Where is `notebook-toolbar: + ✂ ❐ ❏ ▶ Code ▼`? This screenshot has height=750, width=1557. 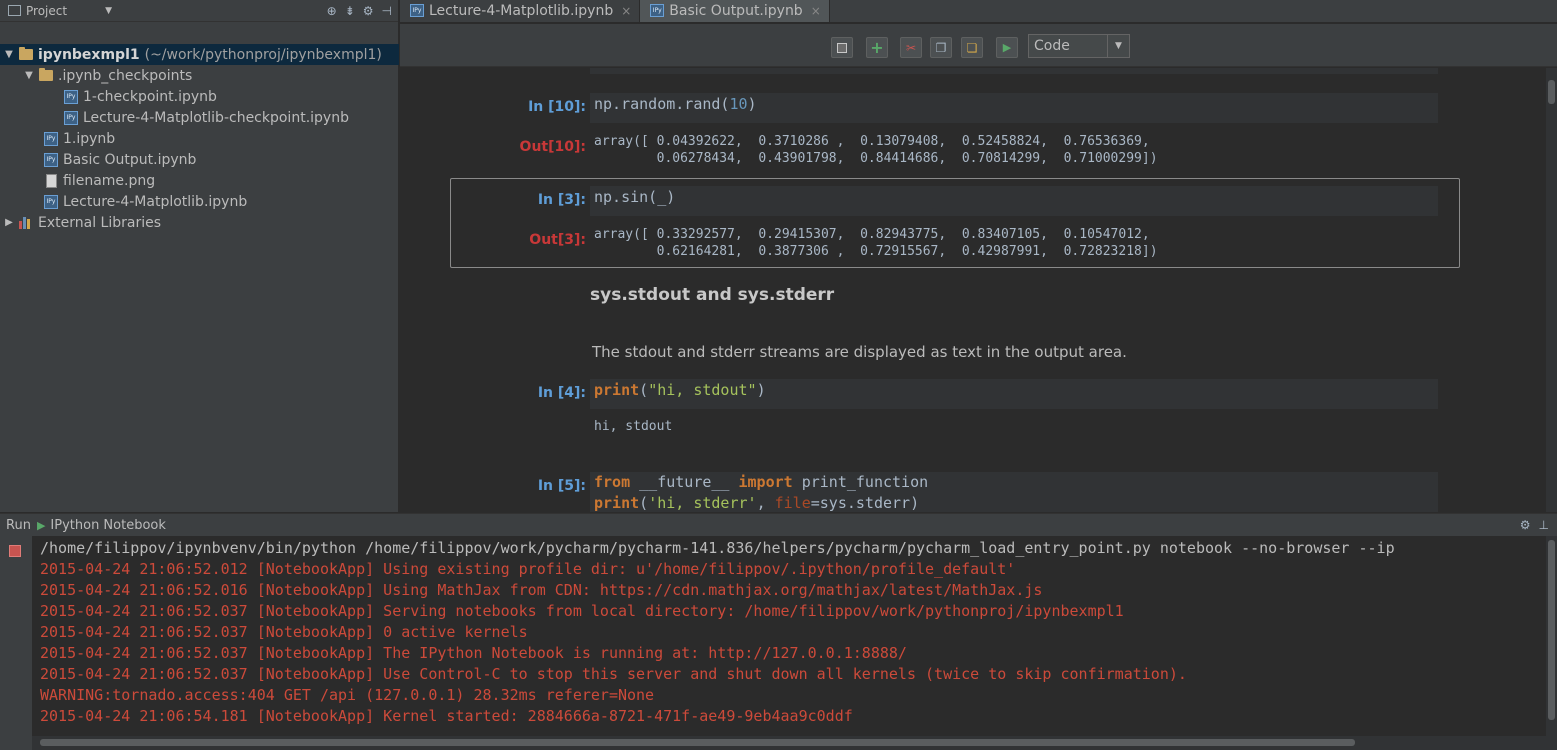
notebook-toolbar: + ✂ ❐ ❏ ▶ Code ▼ is located at coordinates (978, 45).